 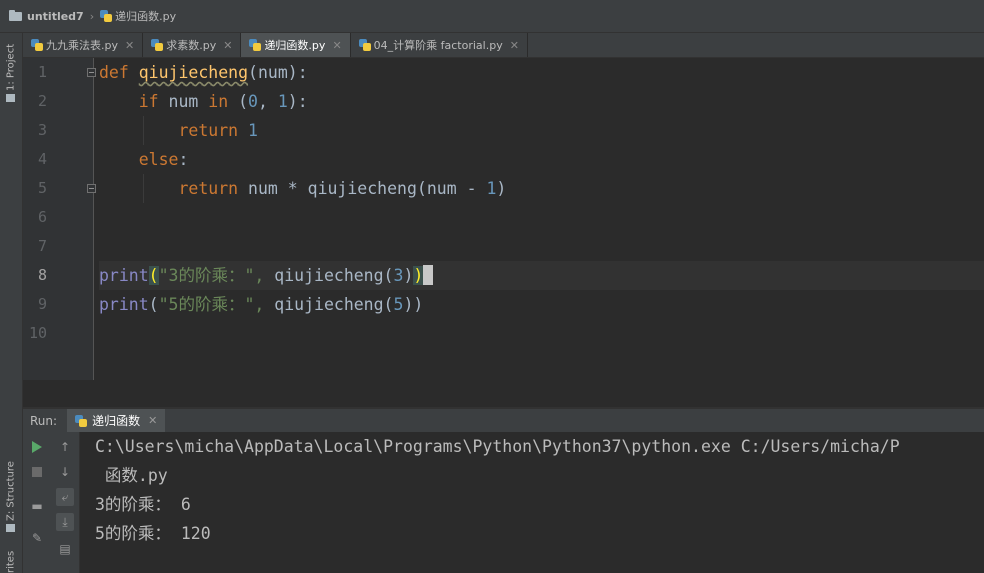 I want to click on layout-button: ▬, so click(x=37, y=506).